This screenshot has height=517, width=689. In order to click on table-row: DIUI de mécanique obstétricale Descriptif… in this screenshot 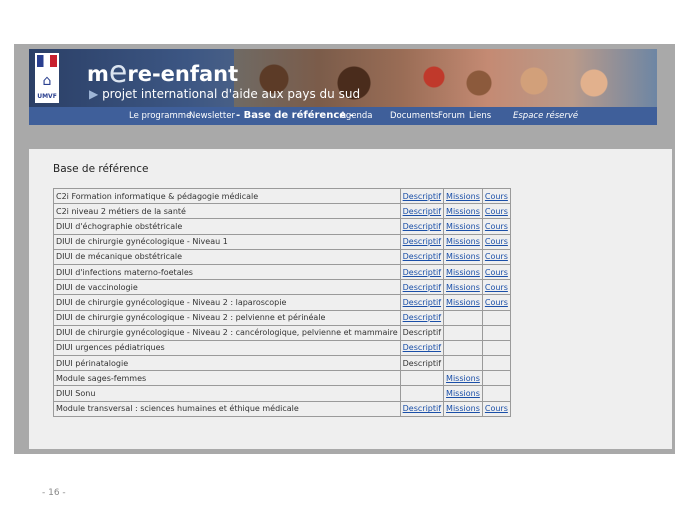, I will do `click(282, 256)`.